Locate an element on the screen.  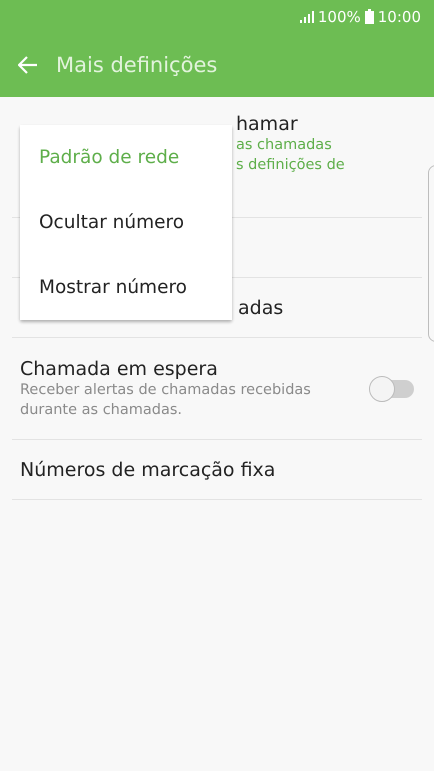
back-button is located at coordinates (28, 65).